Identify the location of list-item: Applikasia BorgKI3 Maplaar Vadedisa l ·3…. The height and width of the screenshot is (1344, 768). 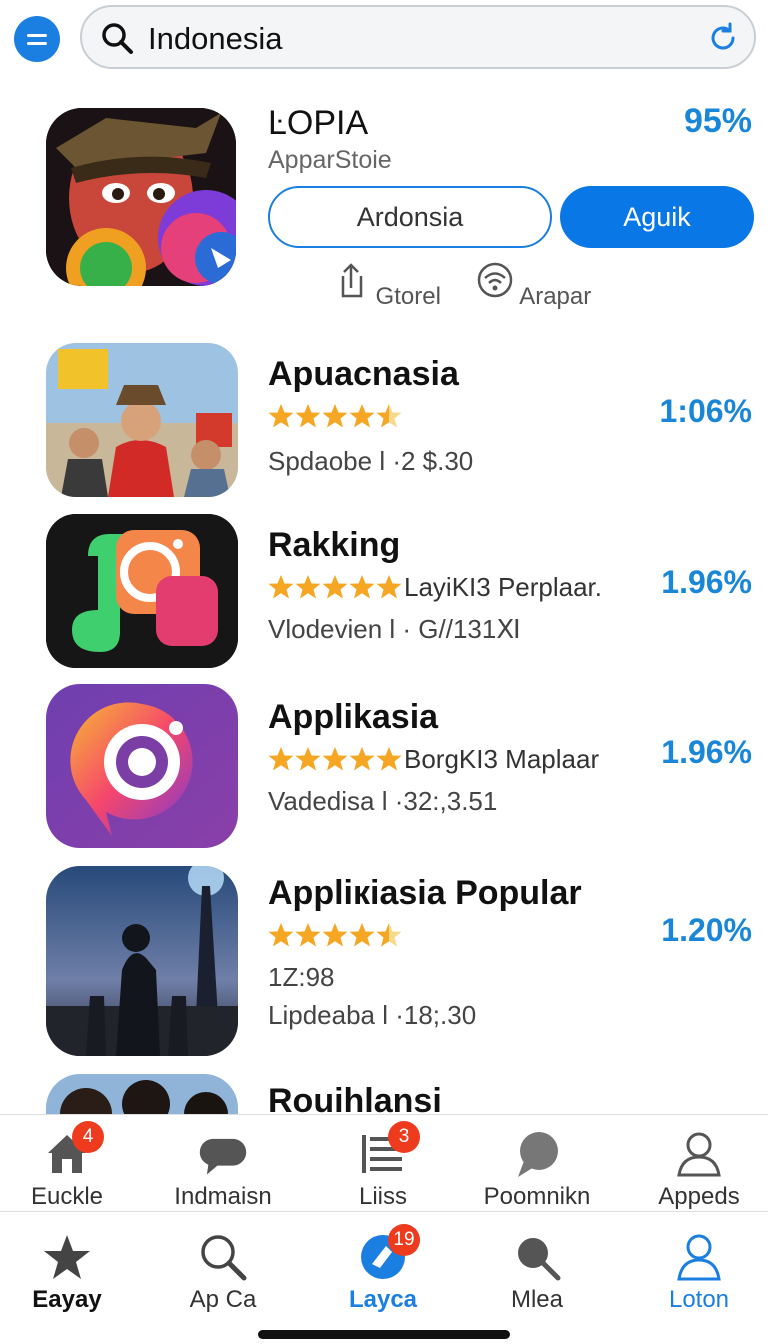
(384, 769).